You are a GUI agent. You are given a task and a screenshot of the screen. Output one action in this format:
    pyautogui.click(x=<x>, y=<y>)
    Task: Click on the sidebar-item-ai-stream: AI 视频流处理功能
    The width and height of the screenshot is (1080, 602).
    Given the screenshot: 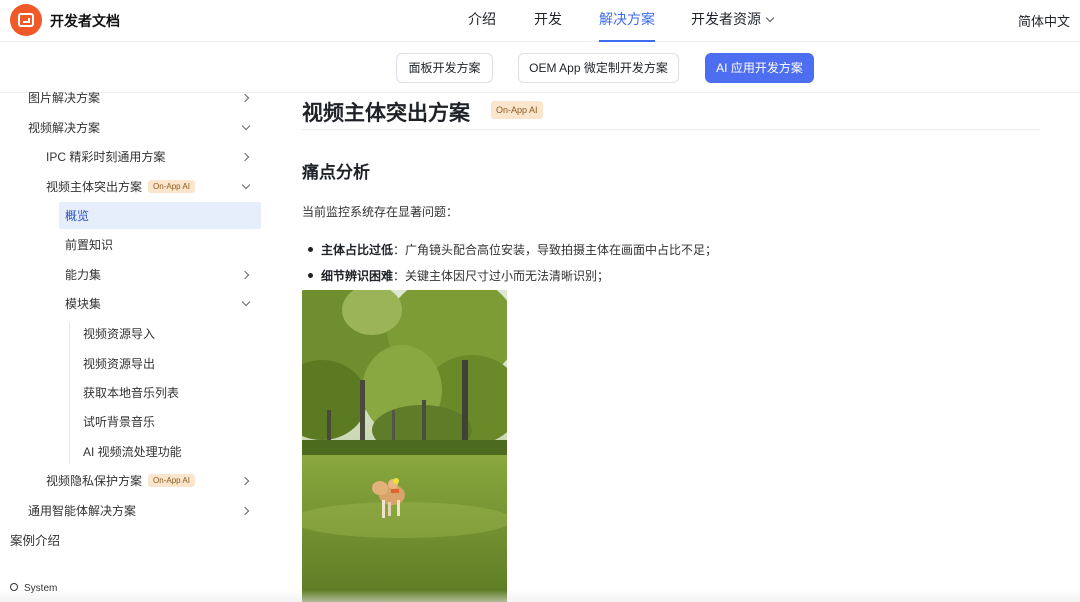 What is the action you would take?
    pyautogui.click(x=132, y=452)
    